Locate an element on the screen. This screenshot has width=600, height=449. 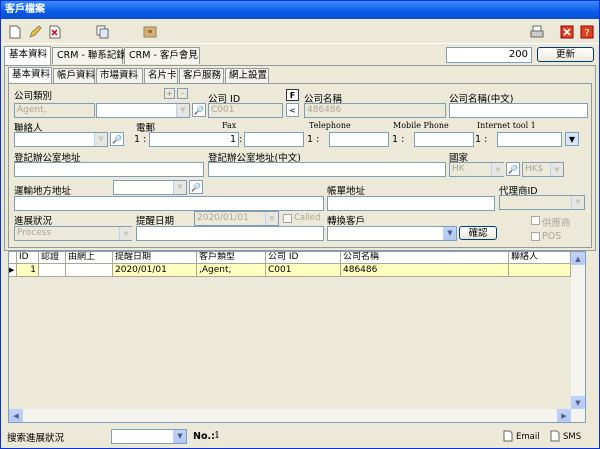
tab-business-card: 名片卡 is located at coordinates (161, 75).